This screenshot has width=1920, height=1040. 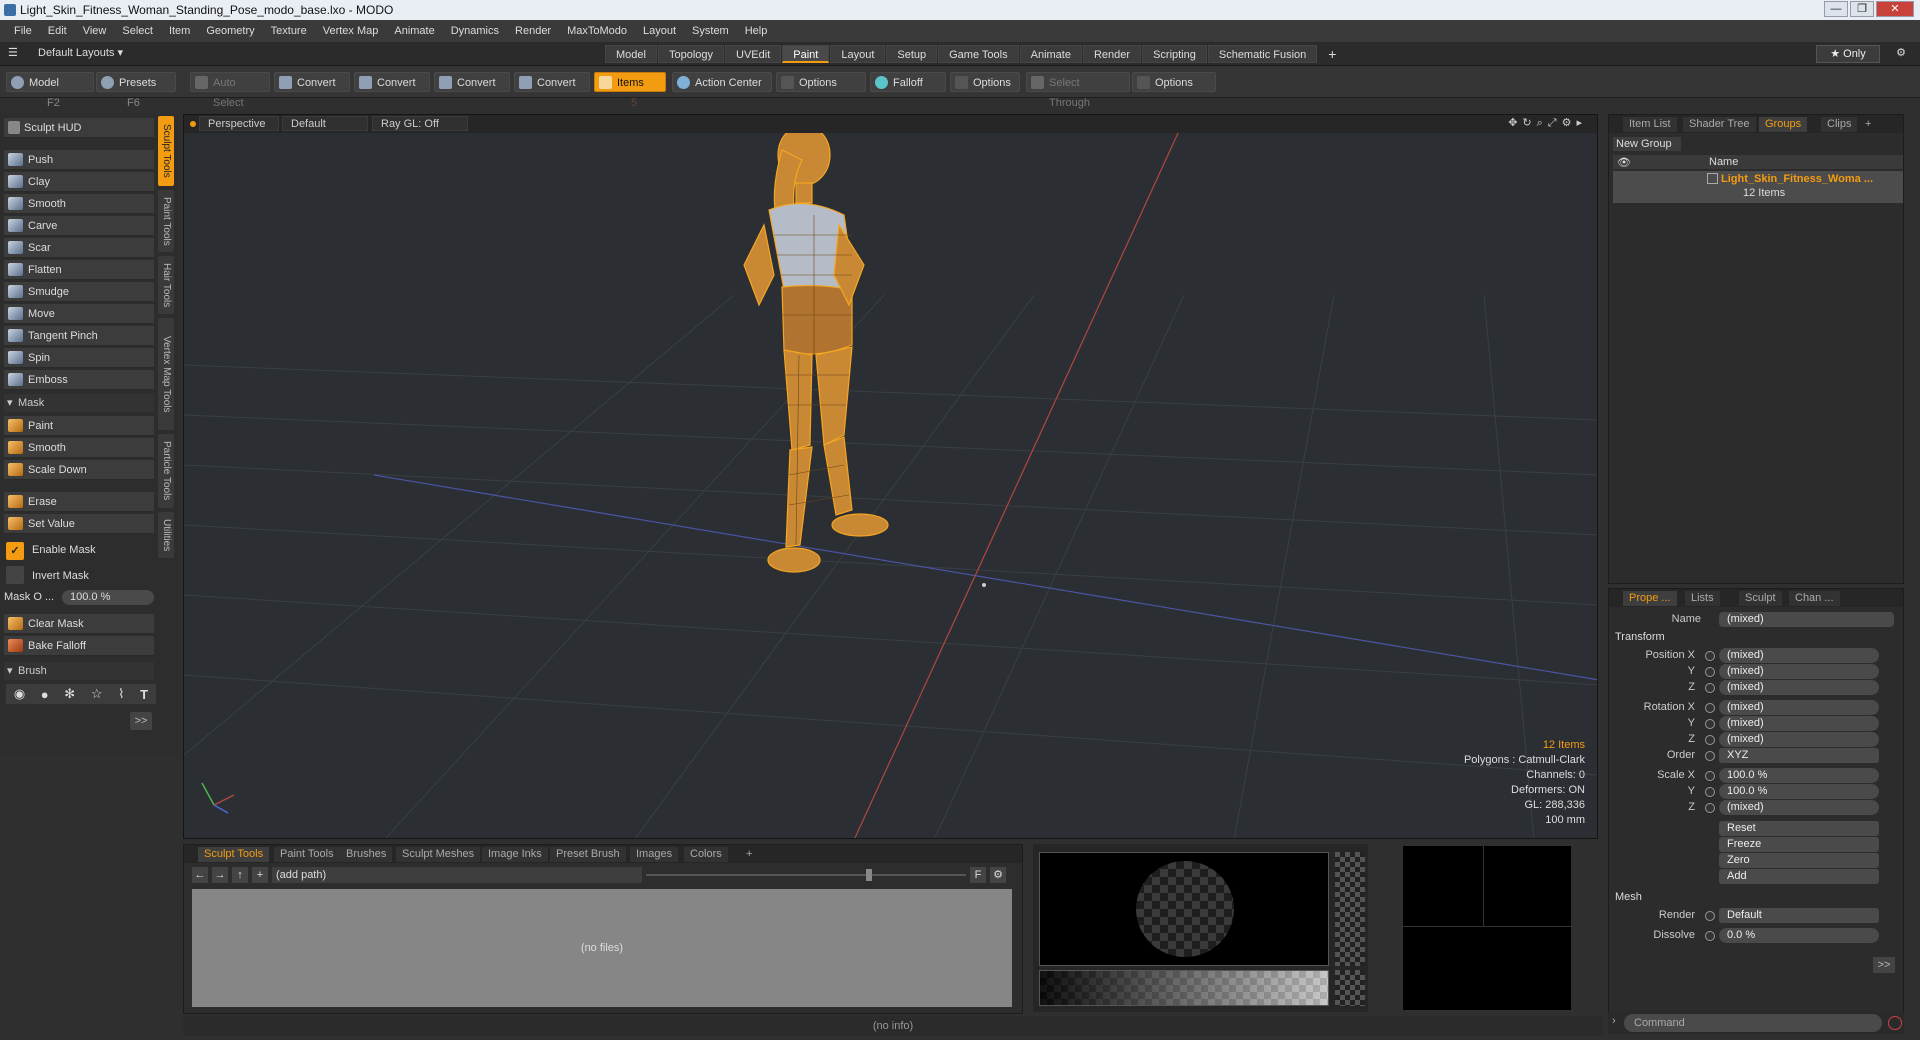 I want to click on tool-carve: Carve, so click(x=79, y=226).